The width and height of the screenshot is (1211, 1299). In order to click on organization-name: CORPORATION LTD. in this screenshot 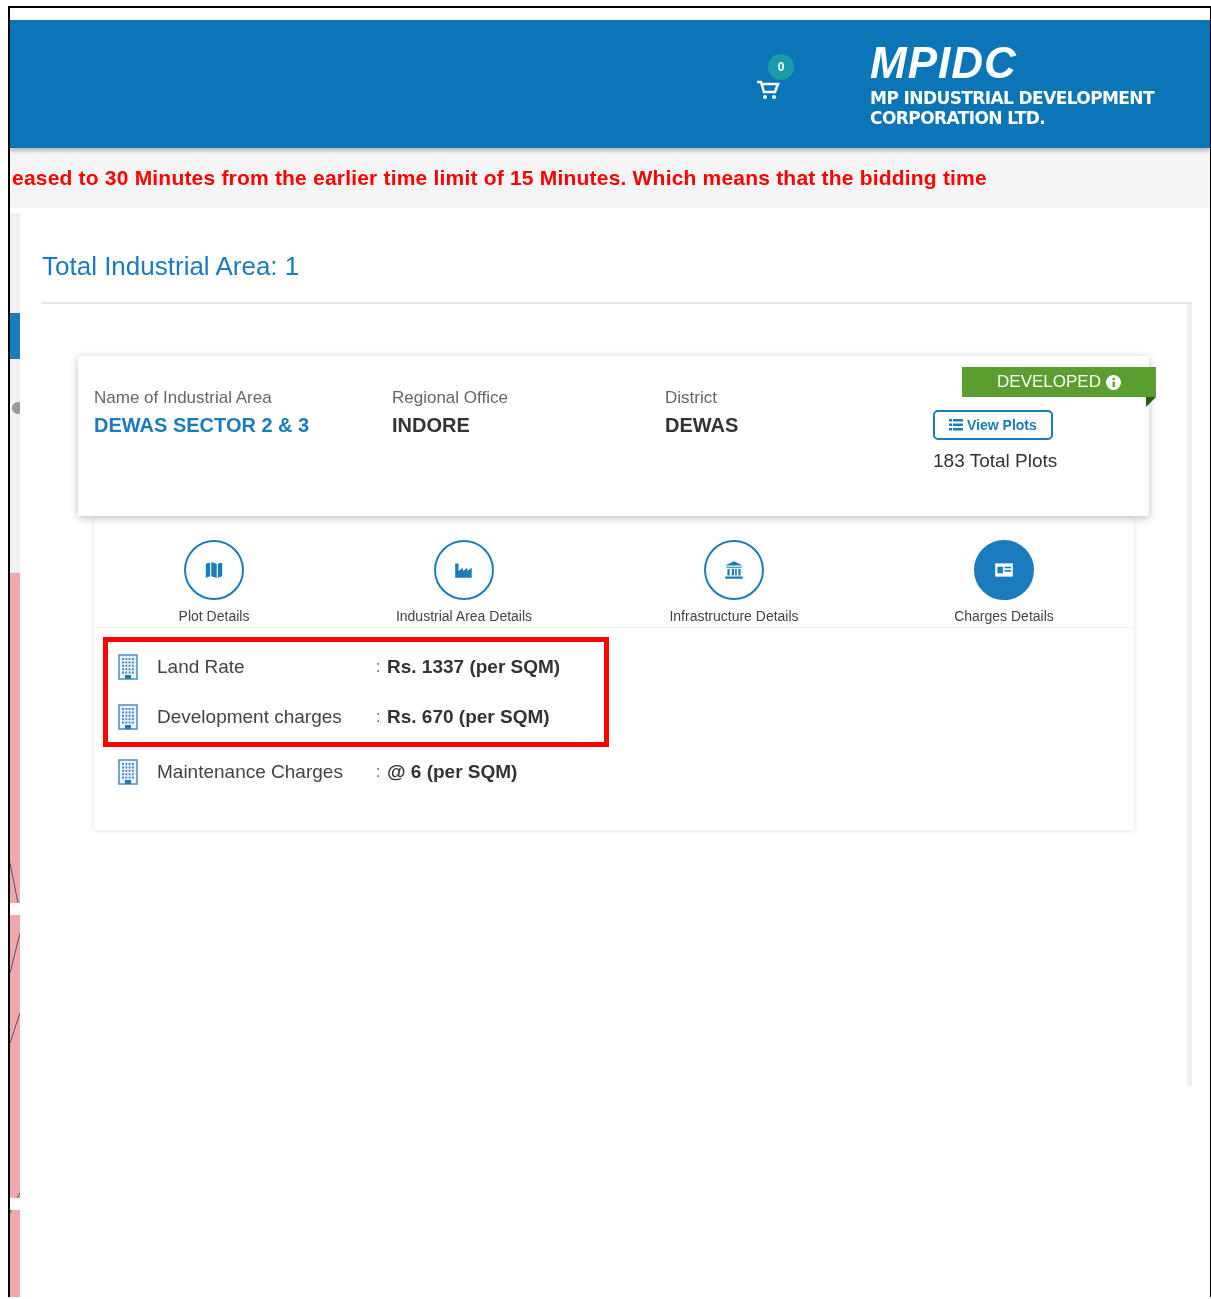, I will do `click(958, 118)`.